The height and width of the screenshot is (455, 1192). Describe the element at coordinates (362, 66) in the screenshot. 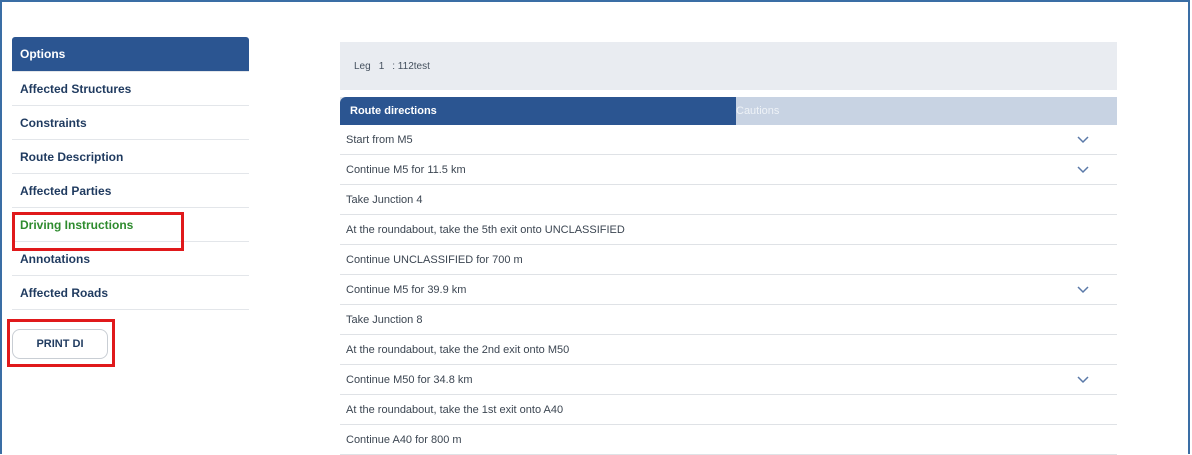

I see `leg-label: Leg` at that location.